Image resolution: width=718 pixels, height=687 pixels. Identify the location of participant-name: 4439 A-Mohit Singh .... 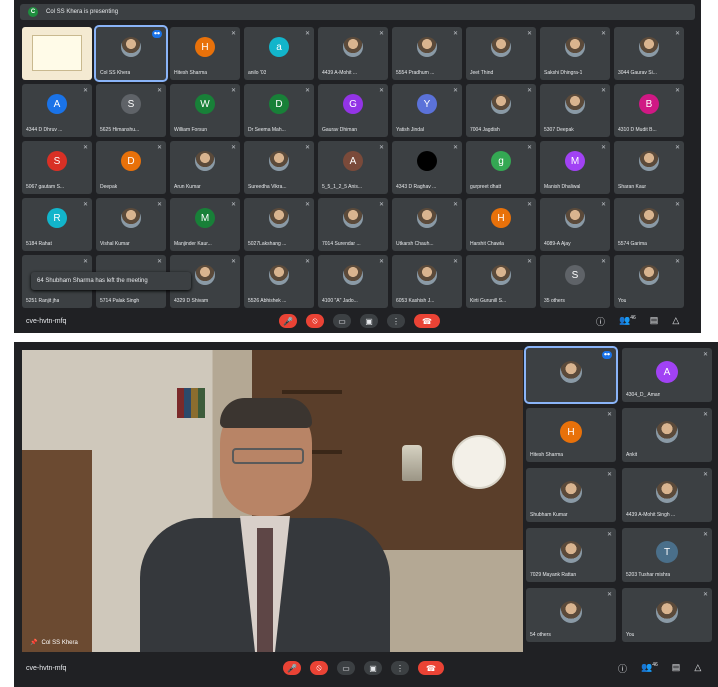
(651, 515).